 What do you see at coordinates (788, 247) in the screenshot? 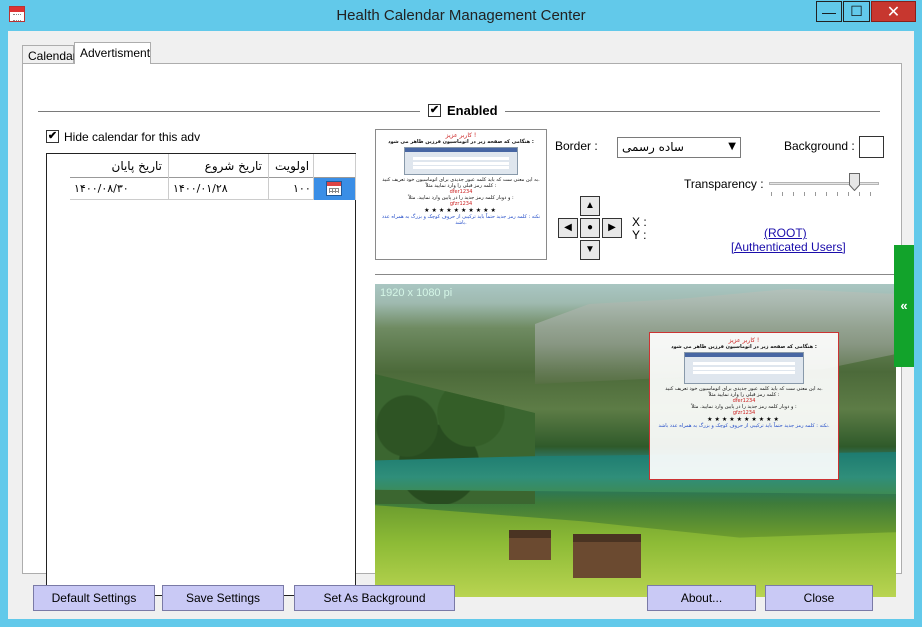
I see `authenticated-users-link: [Authenticated Users]` at bounding box center [788, 247].